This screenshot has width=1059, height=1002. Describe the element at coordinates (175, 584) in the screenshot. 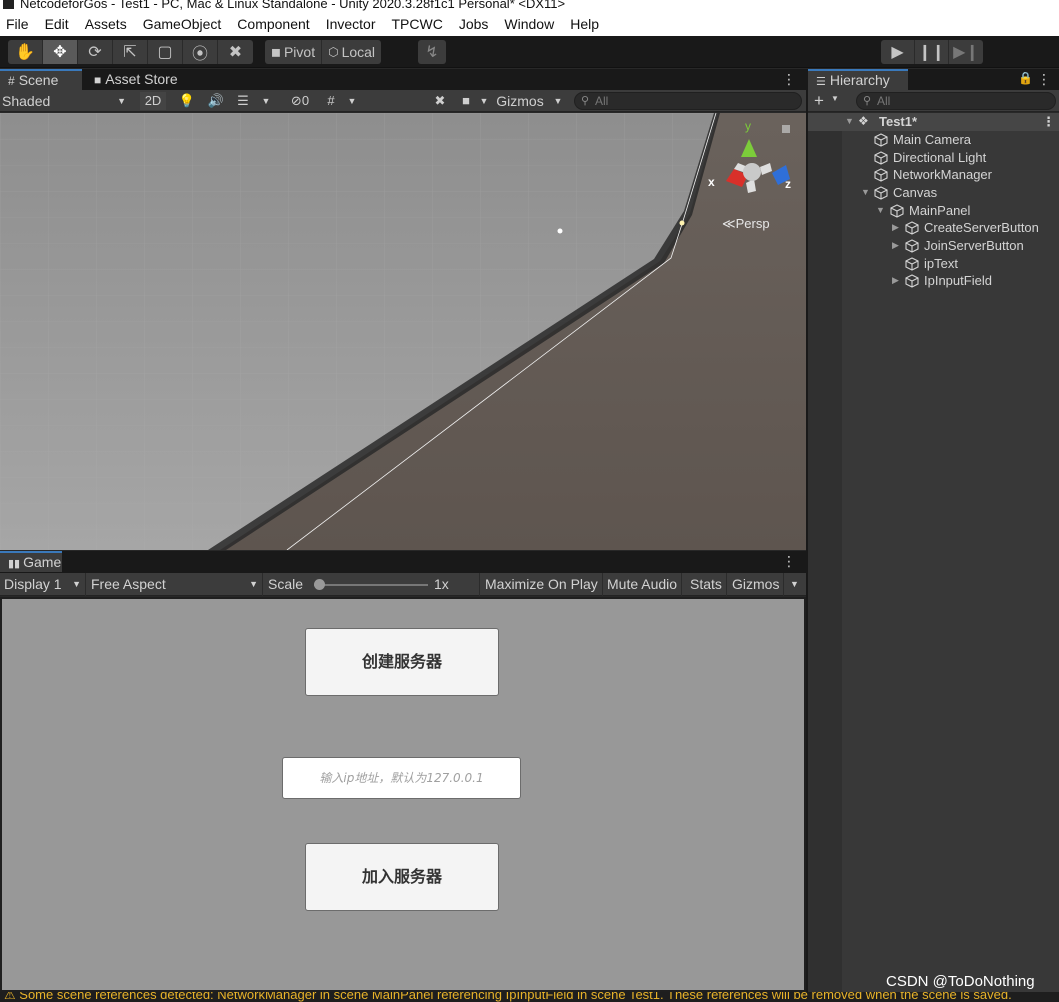

I see `aspect-dropdown: Free Aspect ▼` at that location.